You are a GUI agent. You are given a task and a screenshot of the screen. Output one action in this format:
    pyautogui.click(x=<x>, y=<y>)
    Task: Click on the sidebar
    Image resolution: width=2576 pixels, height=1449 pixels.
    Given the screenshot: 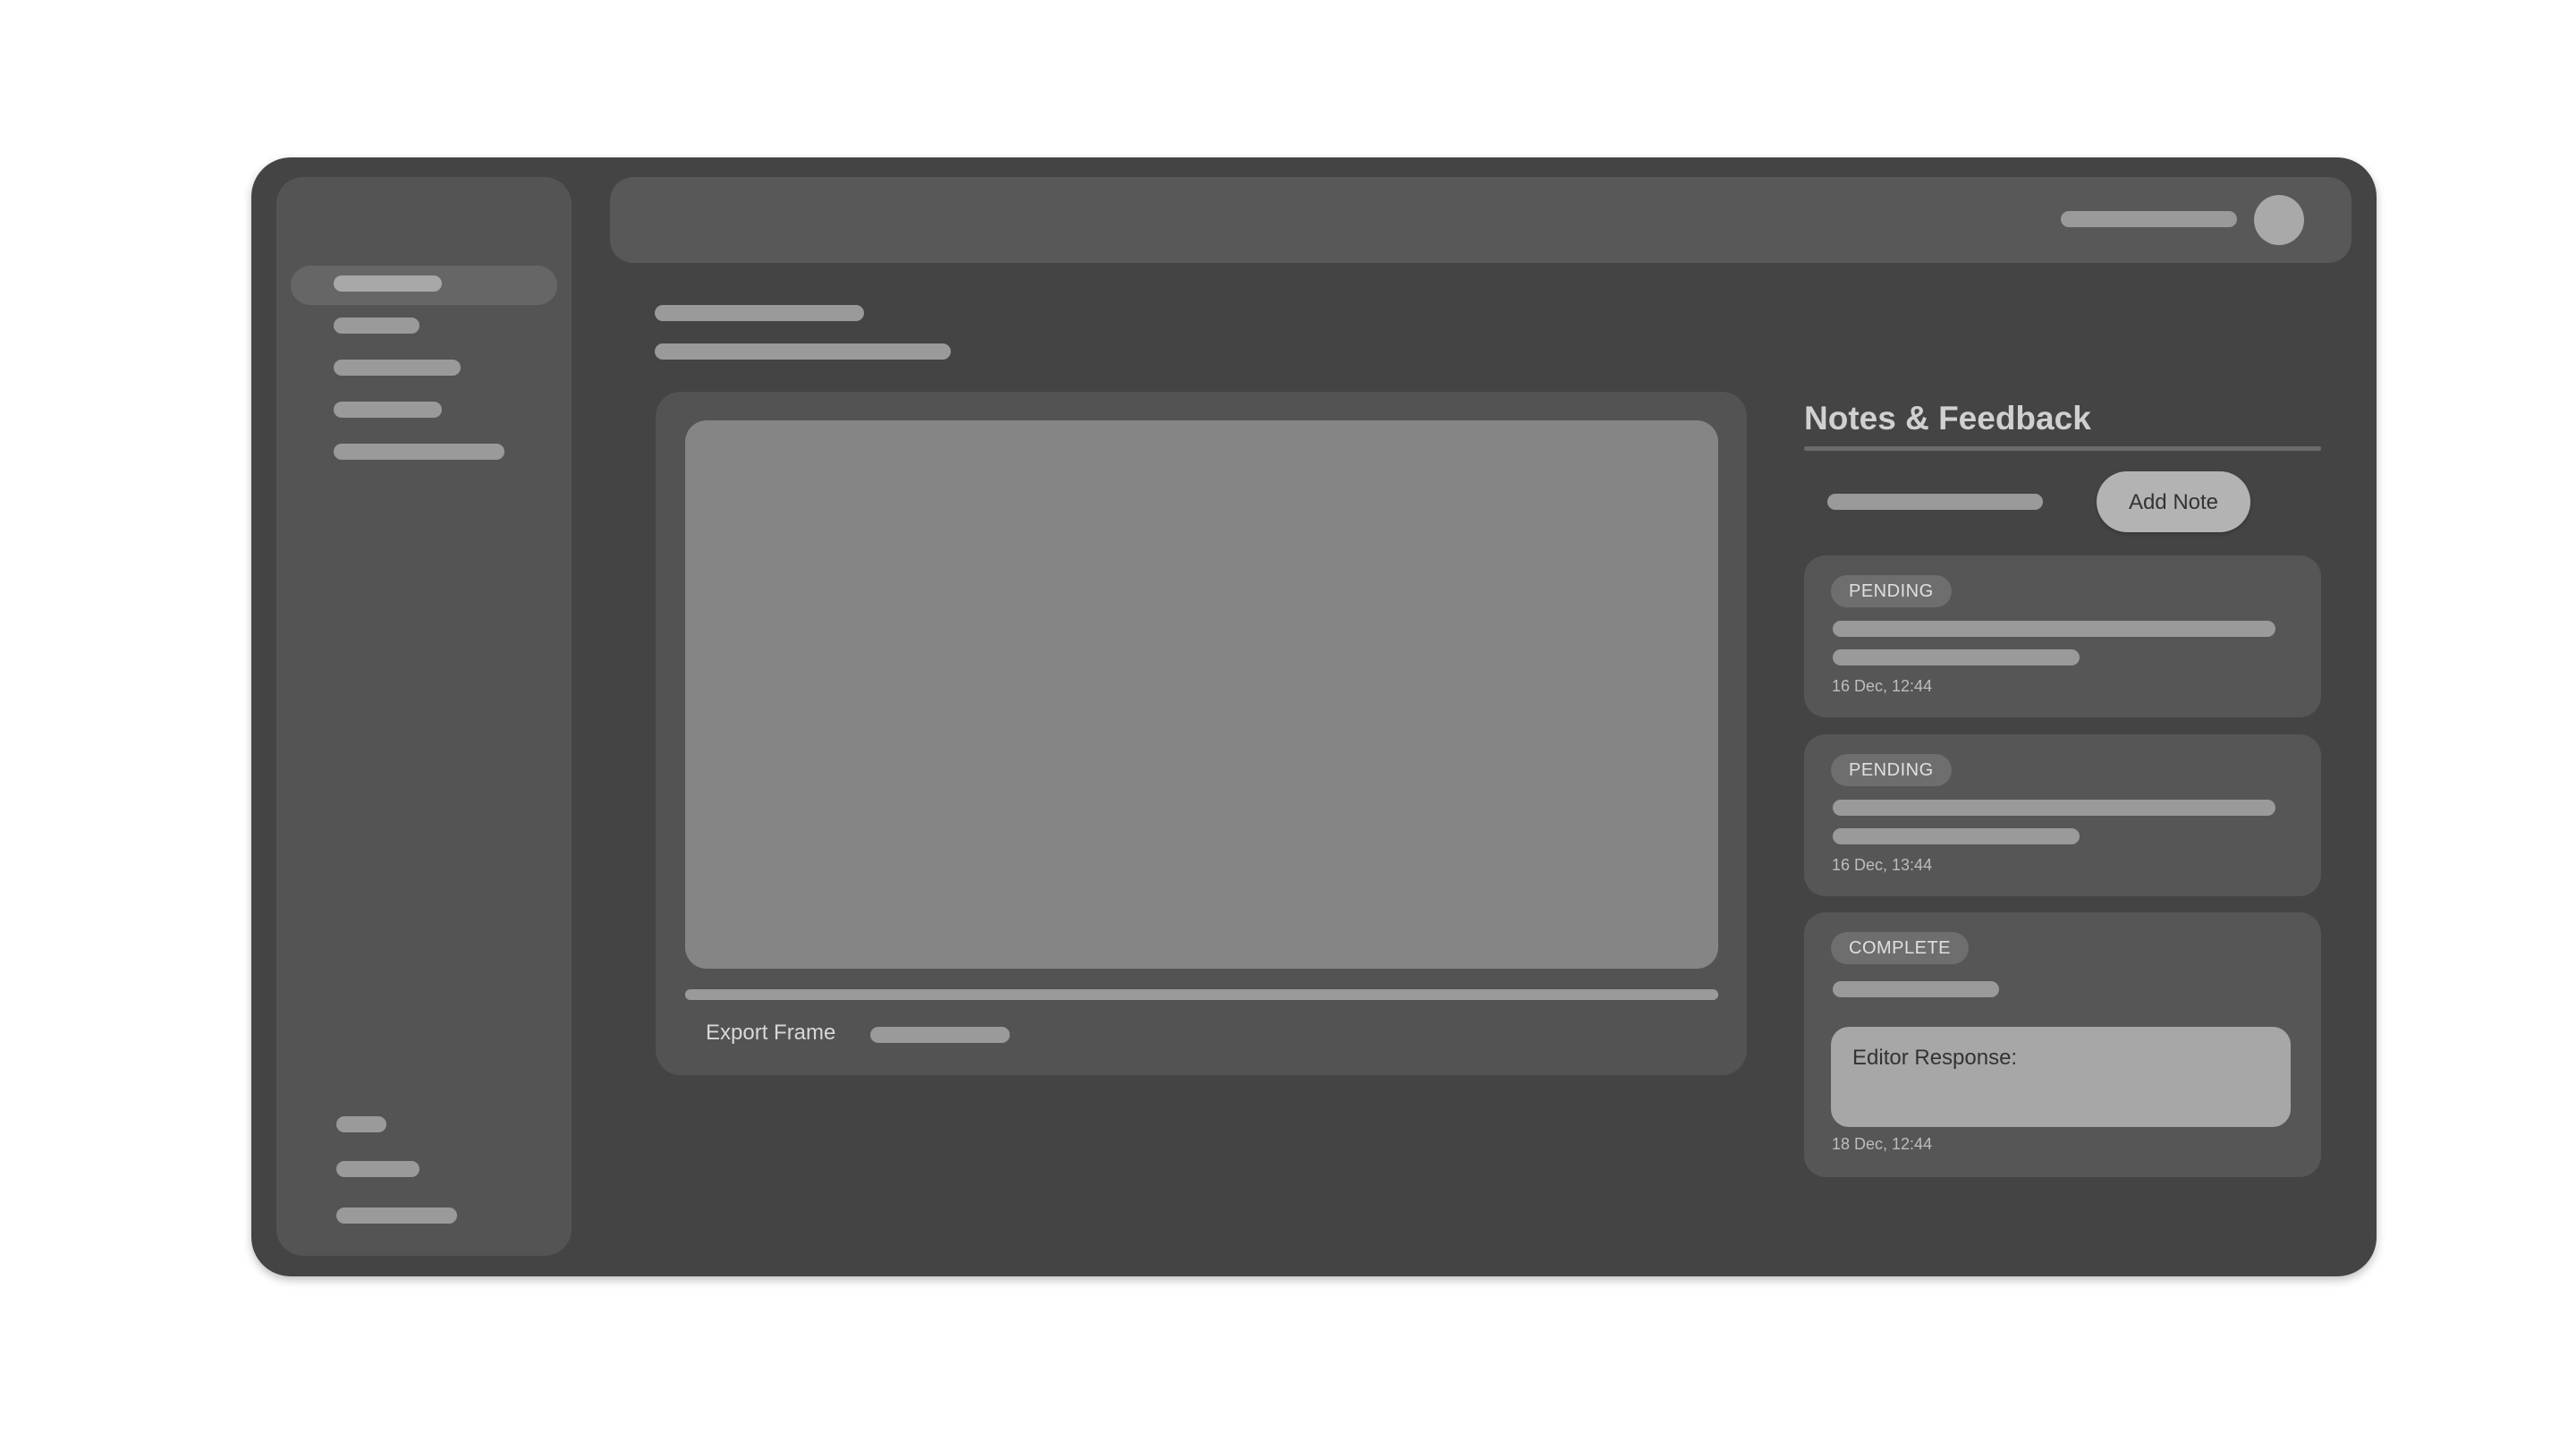 What is the action you would take?
    pyautogui.click(x=424, y=716)
    